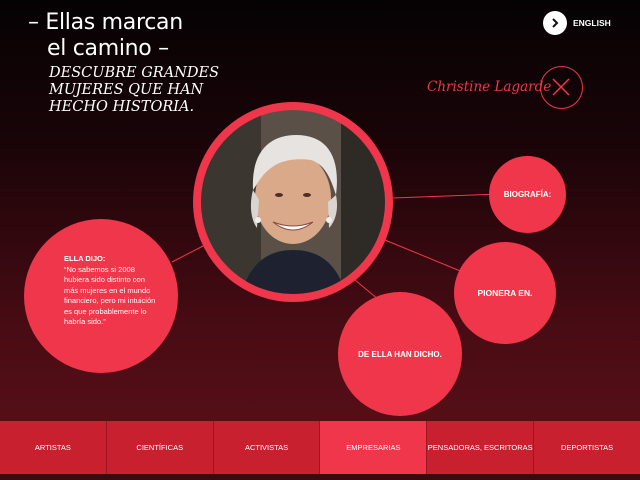 Image resolution: width=640 pixels, height=480 pixels. Describe the element at coordinates (53, 447) in the screenshot. I see `nav-item-artistas: ARTISTAS` at that location.